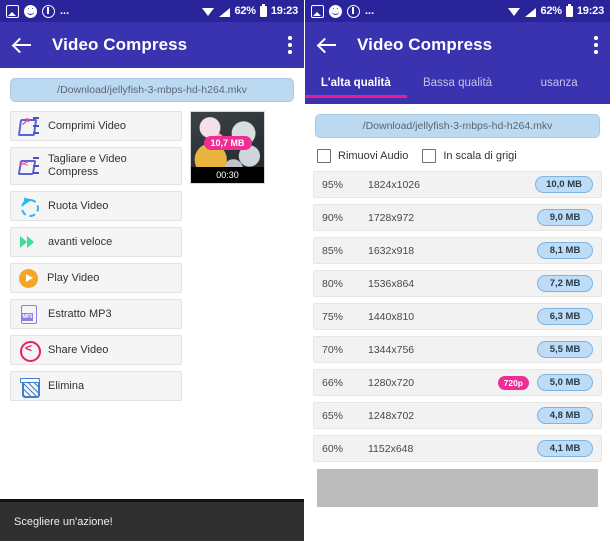  I want to click on action-share-video: Share Video, so click(96, 350).